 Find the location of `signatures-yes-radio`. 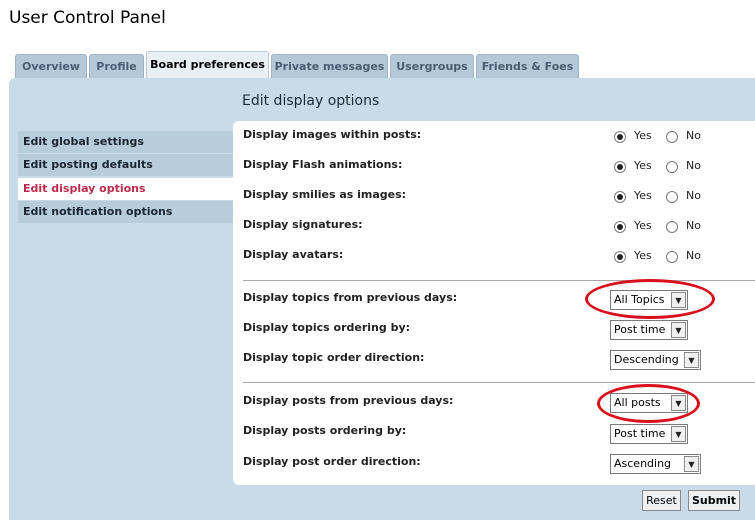

signatures-yes-radio is located at coordinates (620, 227).